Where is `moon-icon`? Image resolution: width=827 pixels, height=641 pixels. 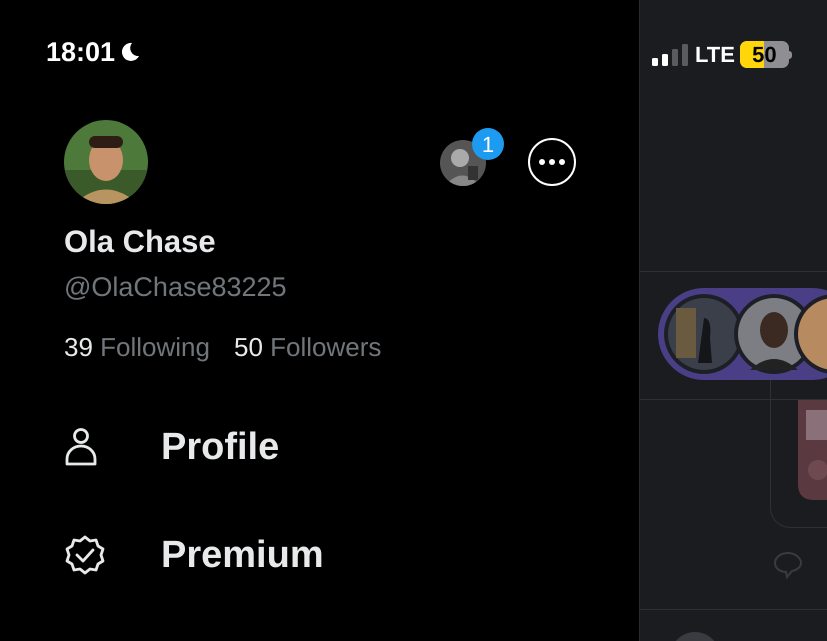 moon-icon is located at coordinates (130, 52).